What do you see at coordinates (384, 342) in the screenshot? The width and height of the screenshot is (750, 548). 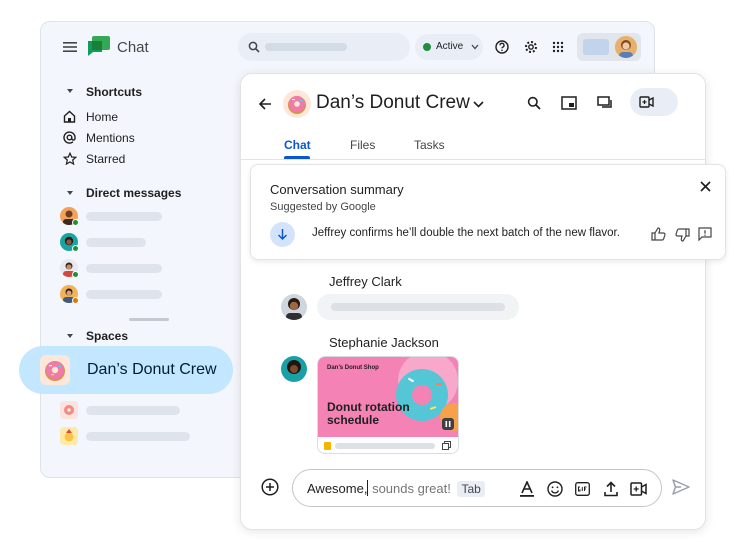 I see `message-sender-2: Stephanie Jackson` at bounding box center [384, 342].